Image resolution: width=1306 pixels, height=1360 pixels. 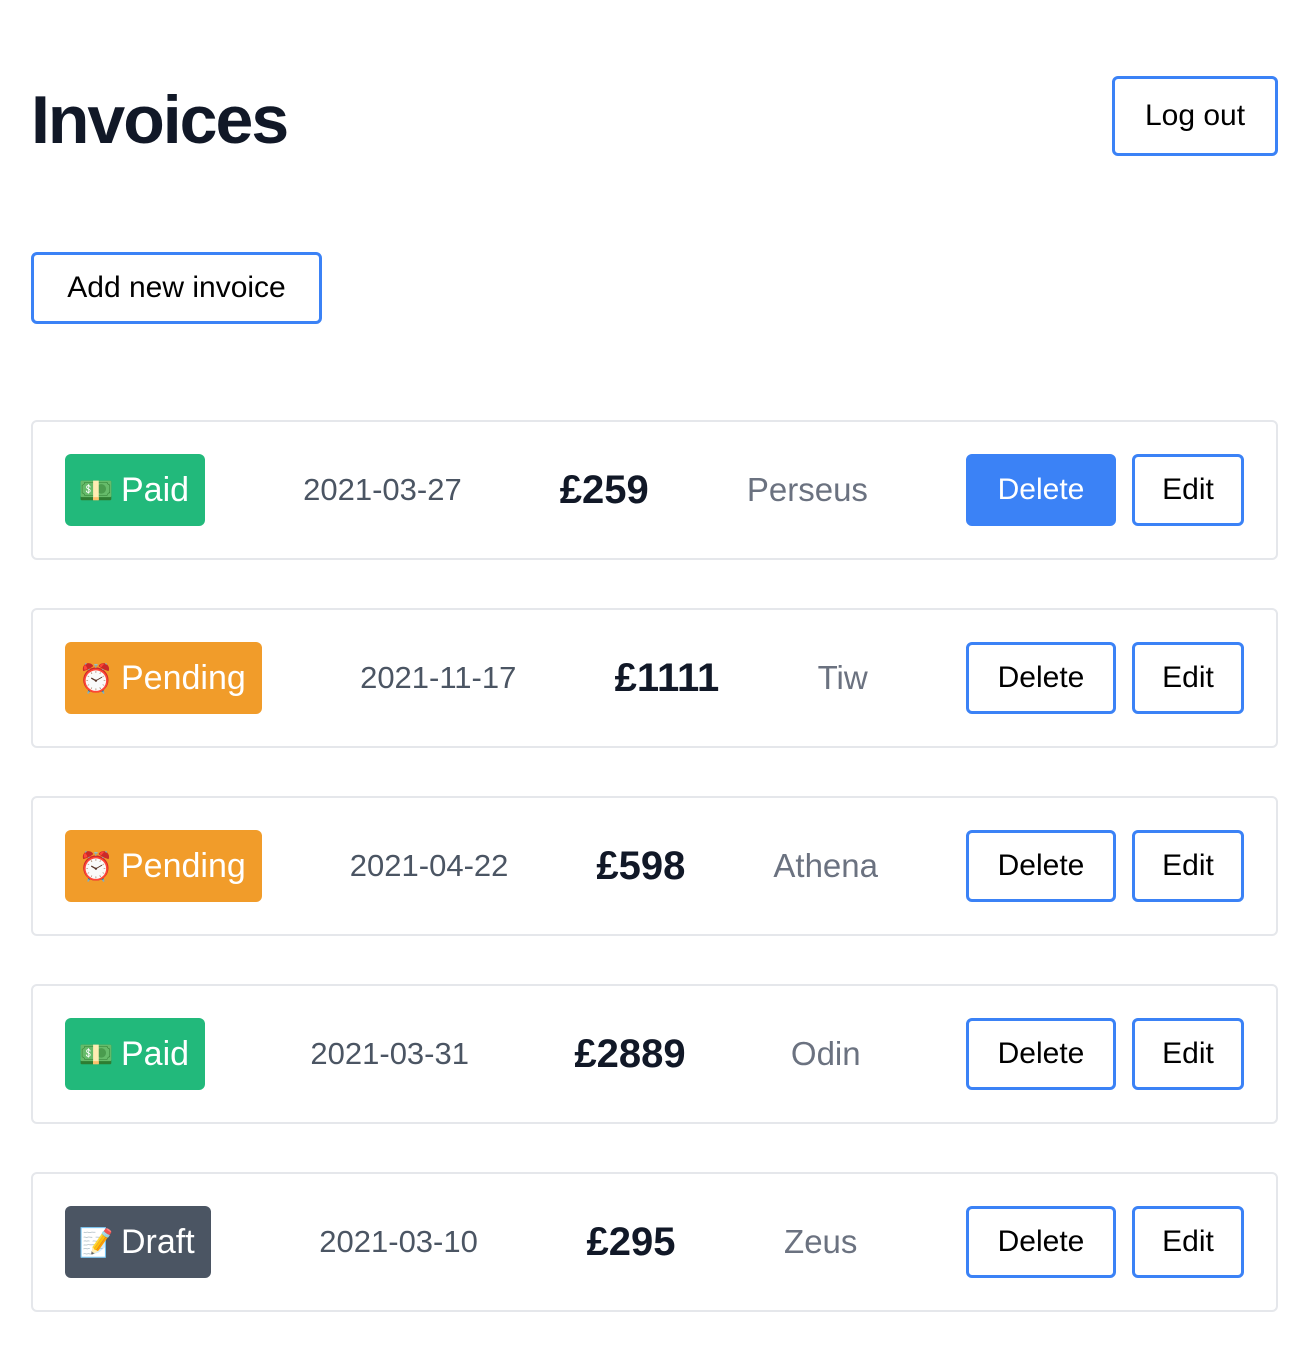 I want to click on memo-icon: 📝, so click(x=96, y=1242).